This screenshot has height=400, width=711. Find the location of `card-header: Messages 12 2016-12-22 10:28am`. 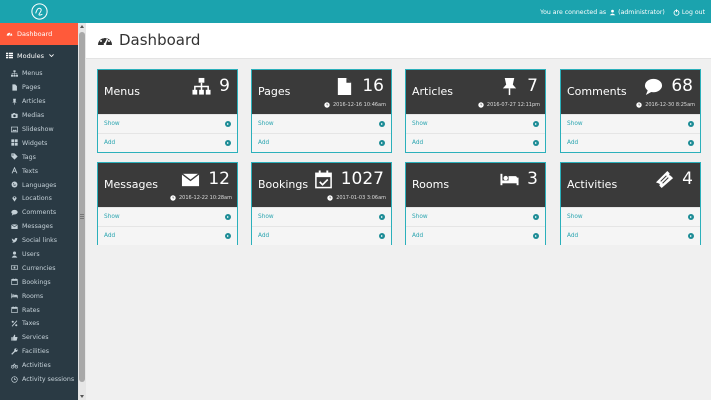

card-header: Messages 12 2016-12-22 10:28am is located at coordinates (167, 185).